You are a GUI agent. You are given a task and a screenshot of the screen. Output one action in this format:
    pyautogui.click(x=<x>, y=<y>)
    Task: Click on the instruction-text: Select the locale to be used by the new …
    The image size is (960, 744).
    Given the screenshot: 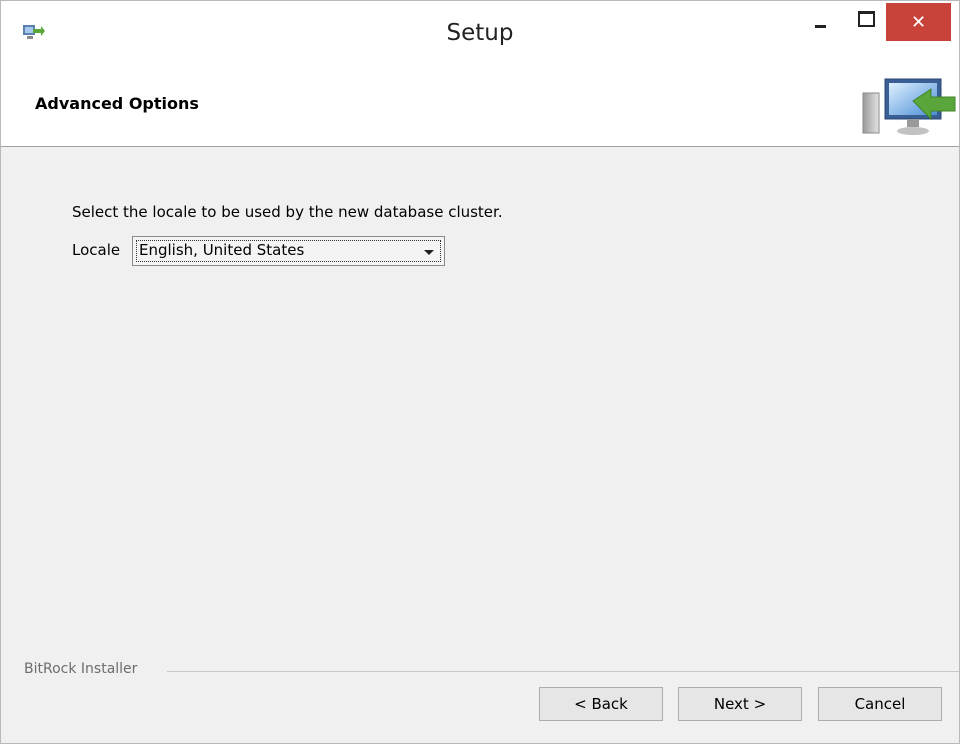 What is the action you would take?
    pyautogui.click(x=287, y=212)
    